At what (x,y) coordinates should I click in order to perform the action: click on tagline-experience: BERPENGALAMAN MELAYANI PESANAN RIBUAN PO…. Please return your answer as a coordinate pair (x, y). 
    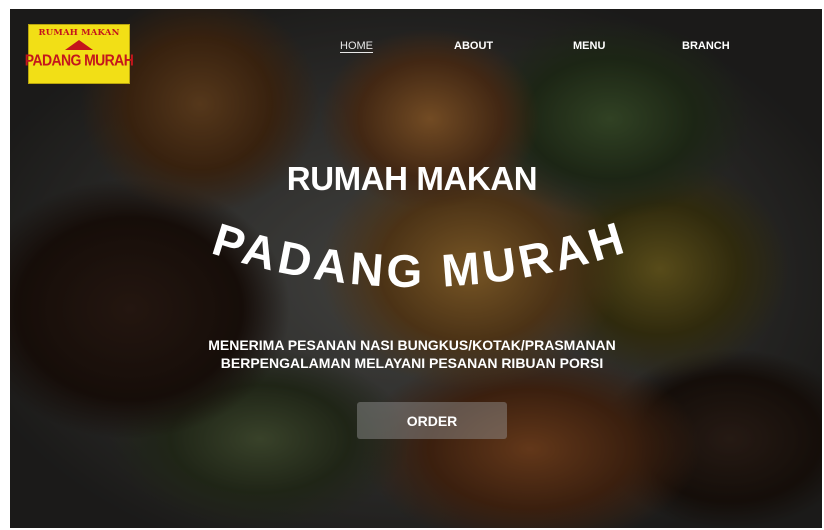
    Looking at the image, I should click on (412, 363).